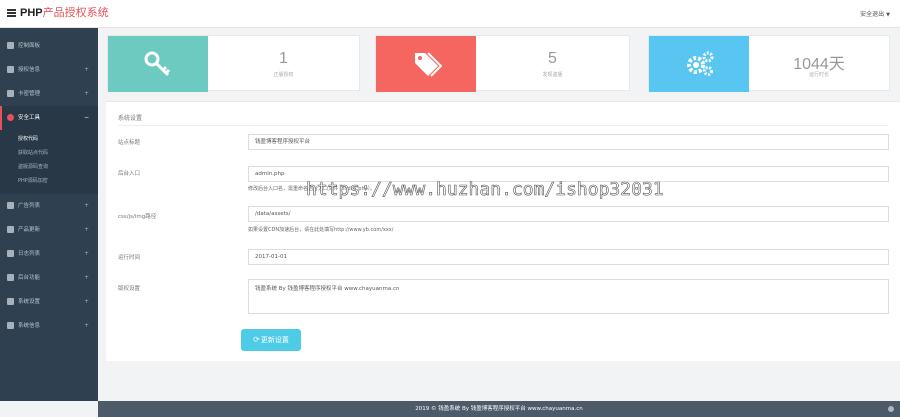  Describe the element at coordinates (49, 70) in the screenshot. I see `sidebar-item-license-info: 授权信息 +` at that location.